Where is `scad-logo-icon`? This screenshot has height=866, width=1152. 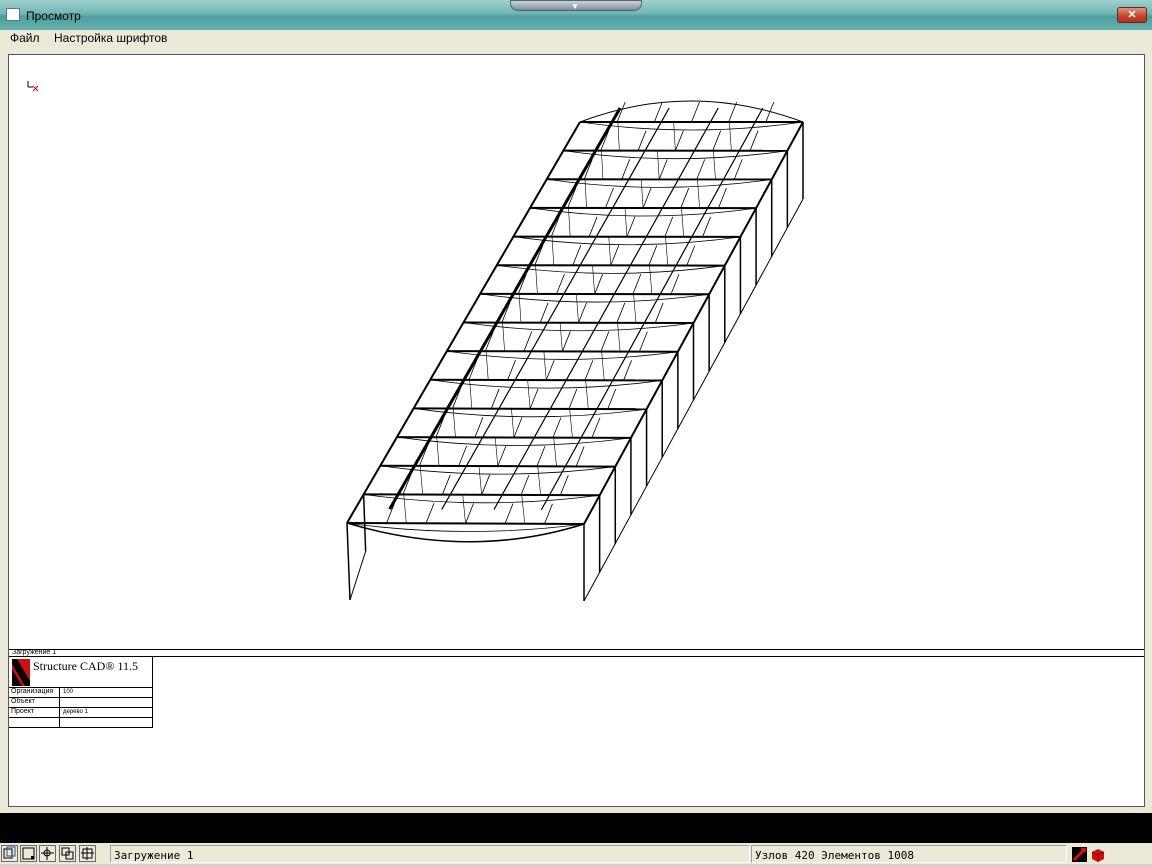
scad-logo-icon is located at coordinates (21, 672).